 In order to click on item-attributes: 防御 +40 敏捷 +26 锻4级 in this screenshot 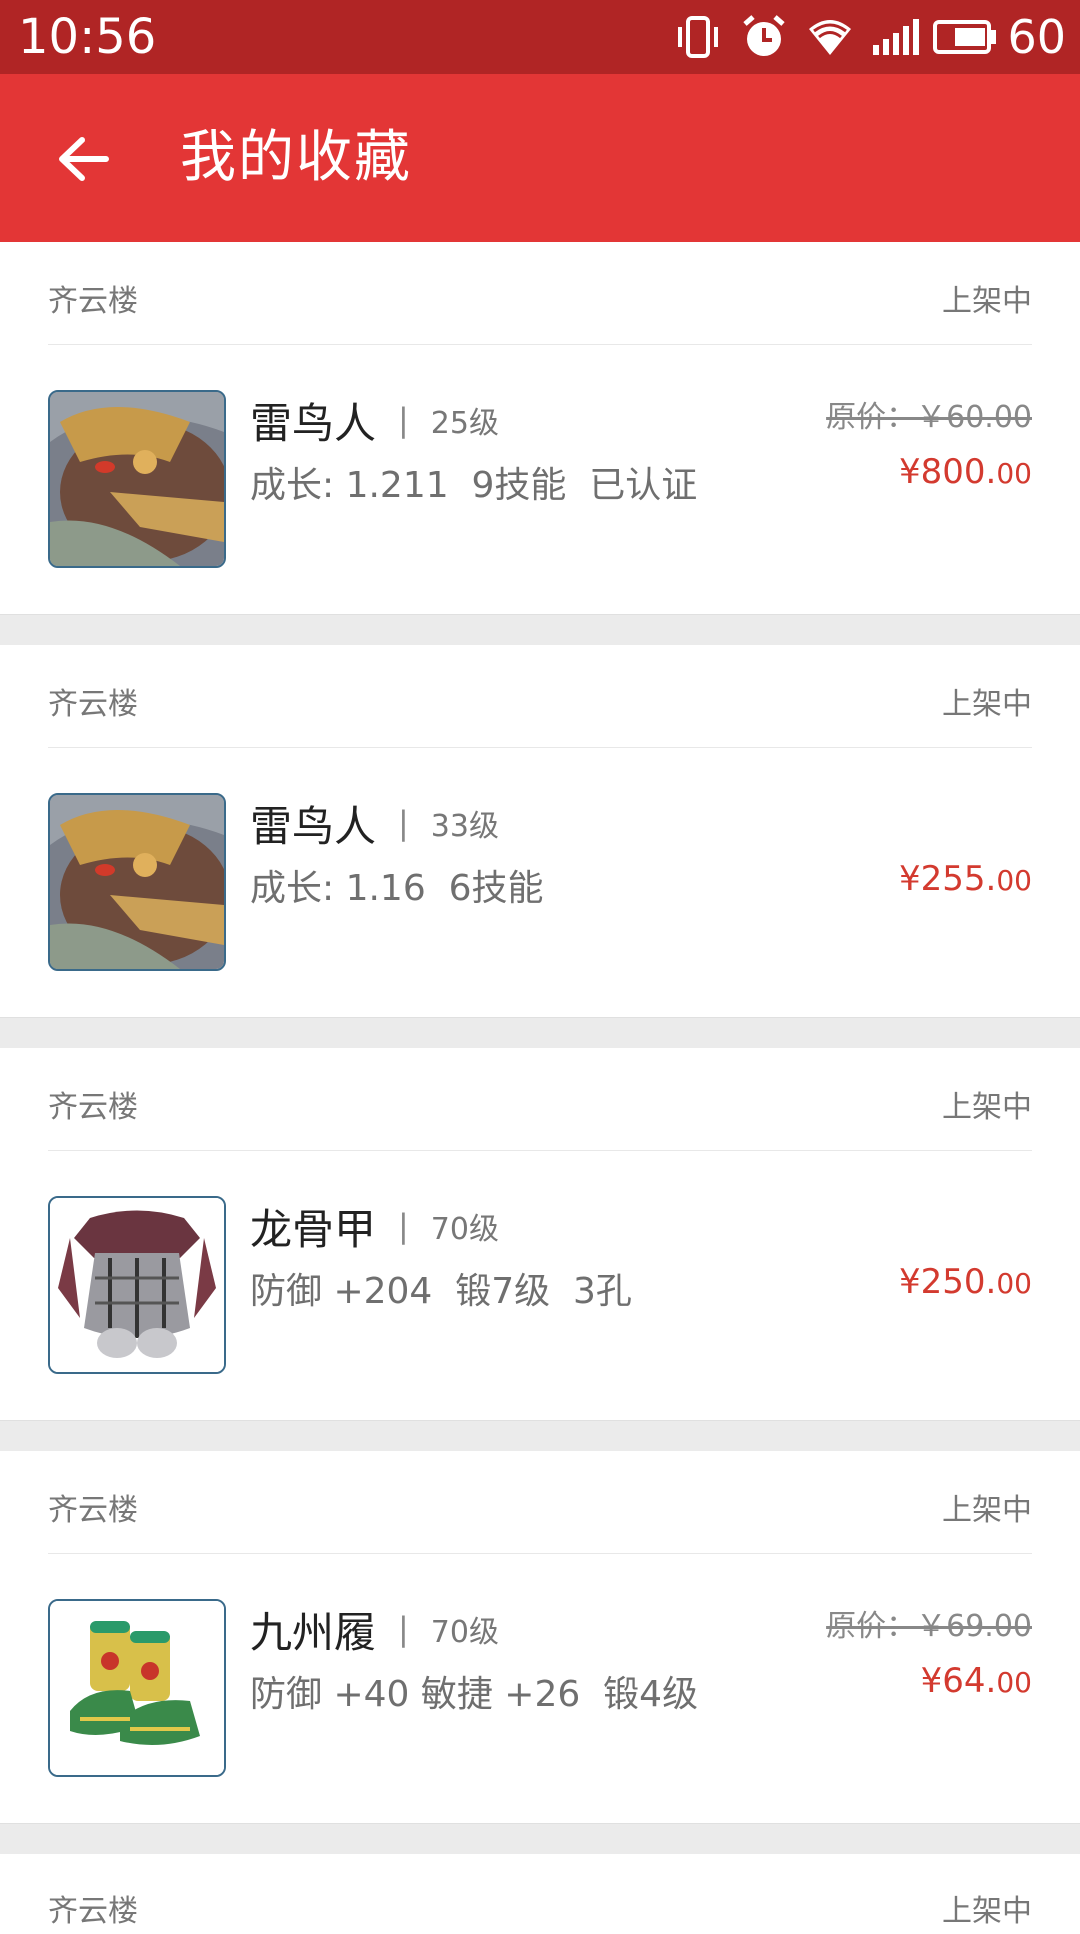, I will do `click(474, 1694)`.